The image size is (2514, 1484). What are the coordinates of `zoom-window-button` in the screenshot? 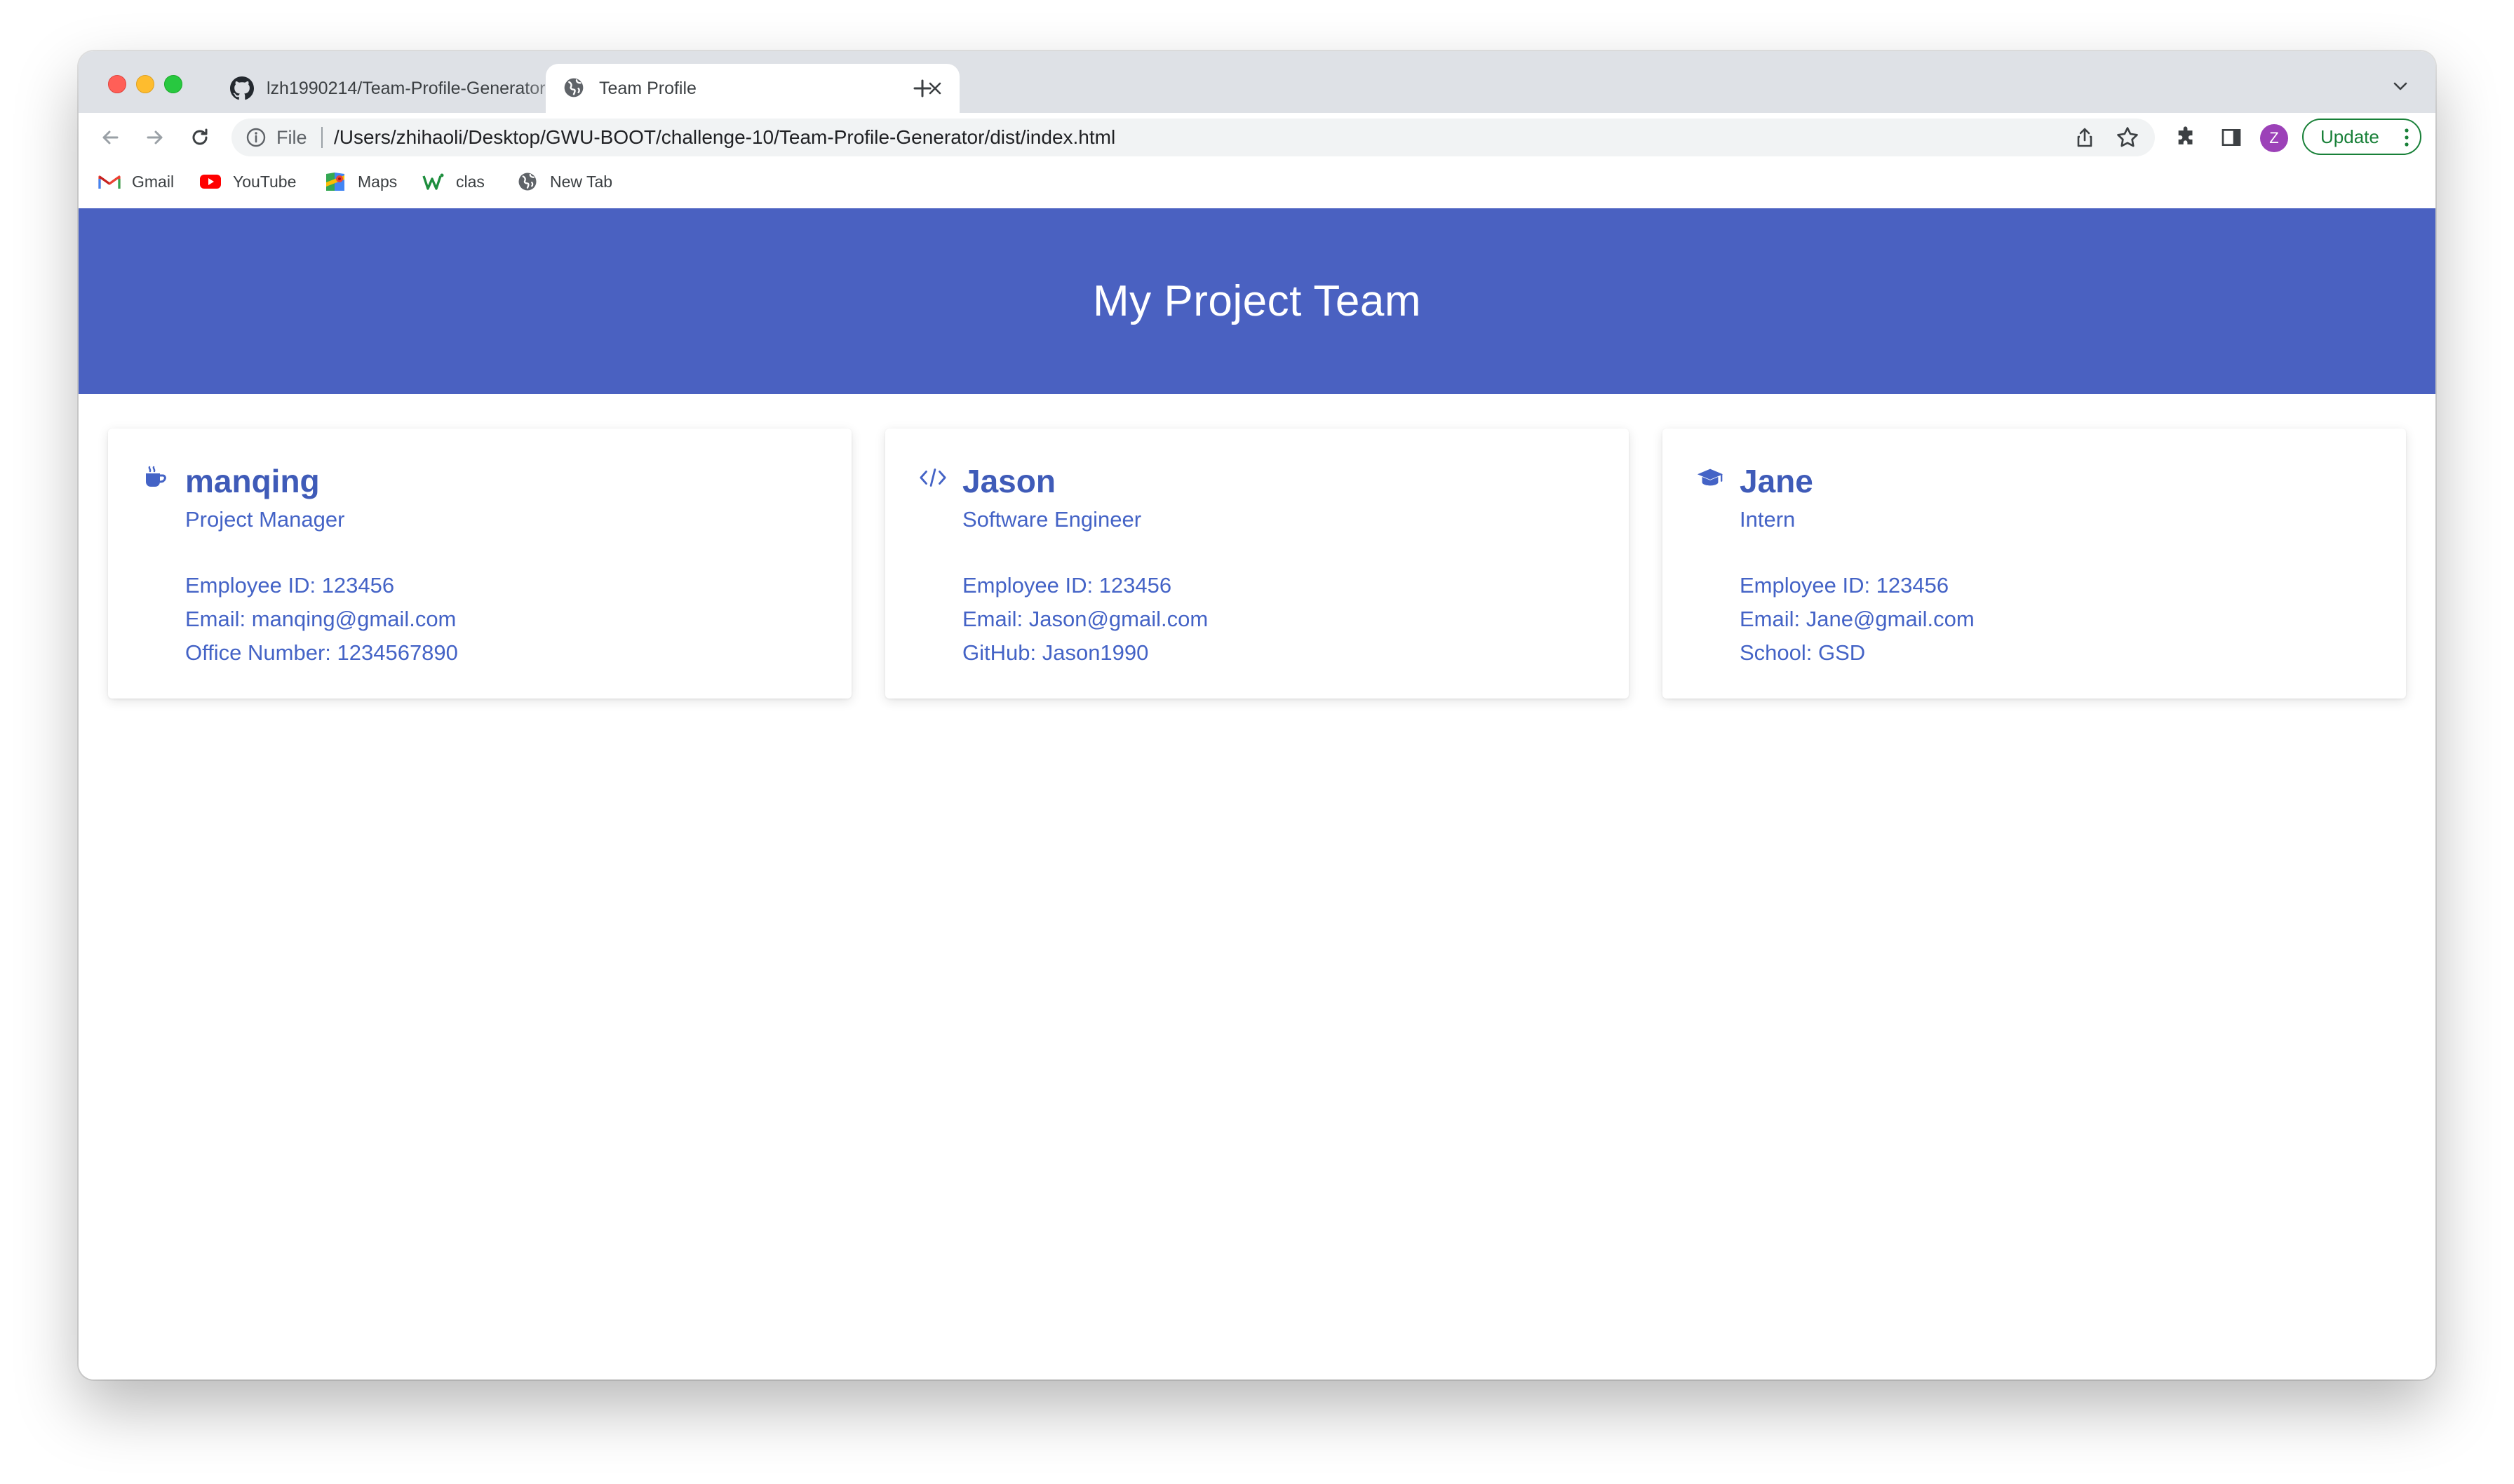 It's located at (173, 84).